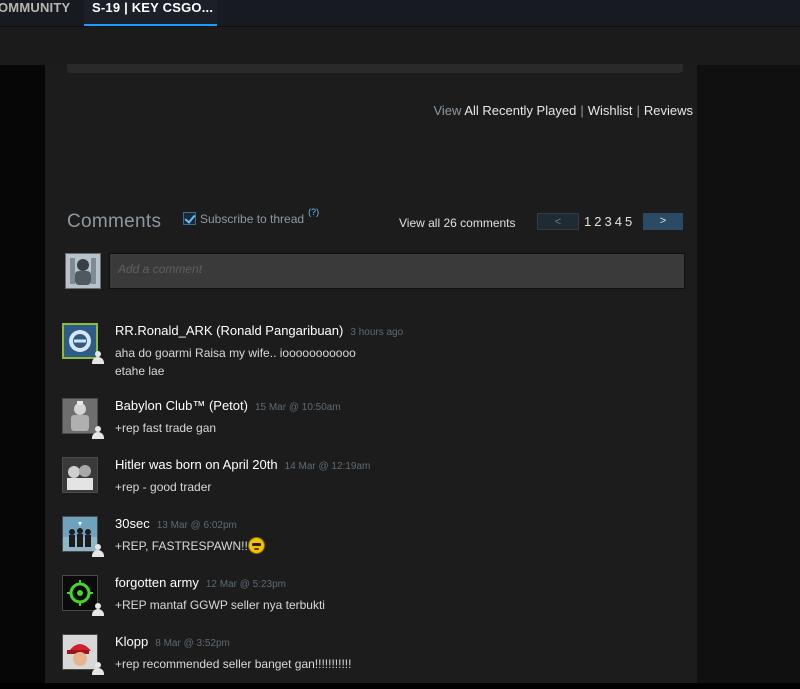  What do you see at coordinates (35, 13) in the screenshot?
I see `tab-community: OMMUNITY` at bounding box center [35, 13].